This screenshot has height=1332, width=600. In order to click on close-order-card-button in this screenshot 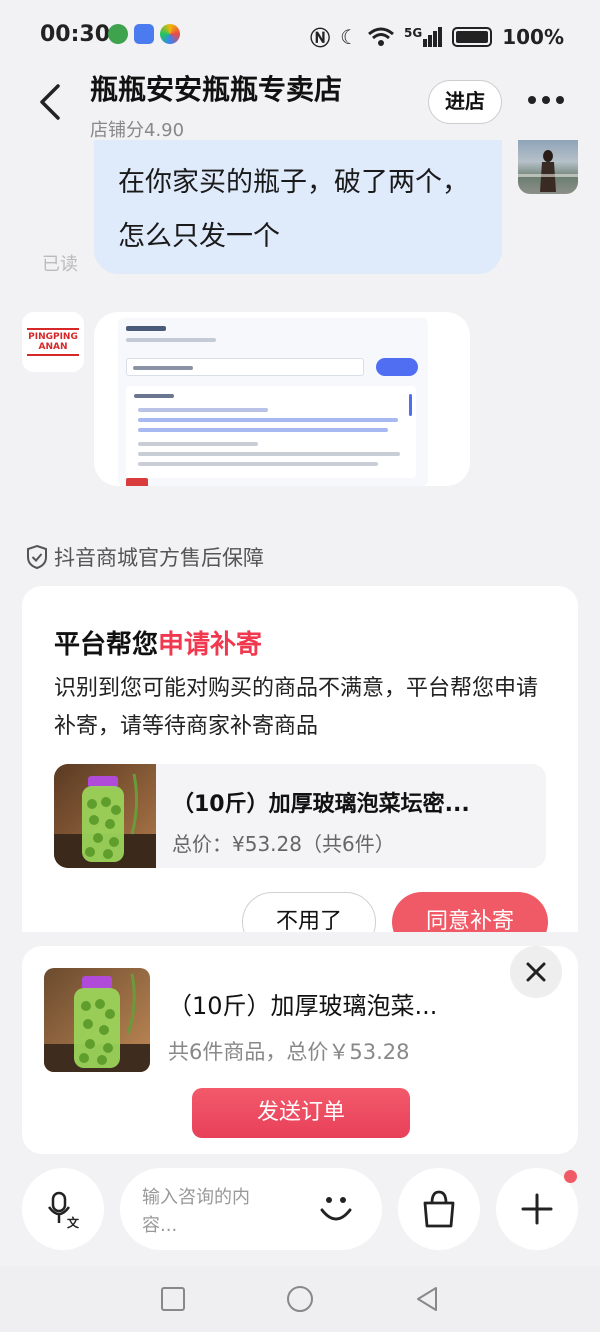, I will do `click(536, 972)`.